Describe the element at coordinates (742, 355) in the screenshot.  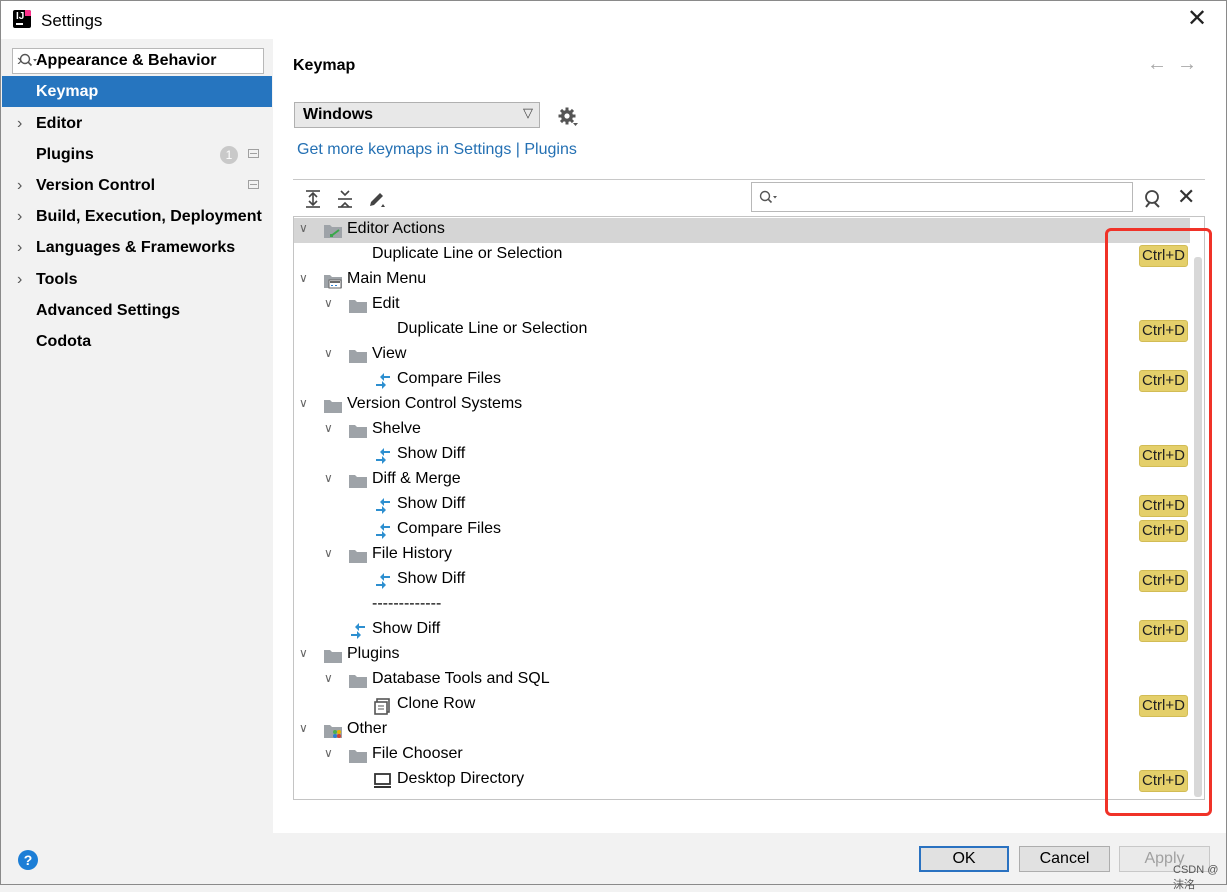
I see `tree-row: ∨ View` at that location.